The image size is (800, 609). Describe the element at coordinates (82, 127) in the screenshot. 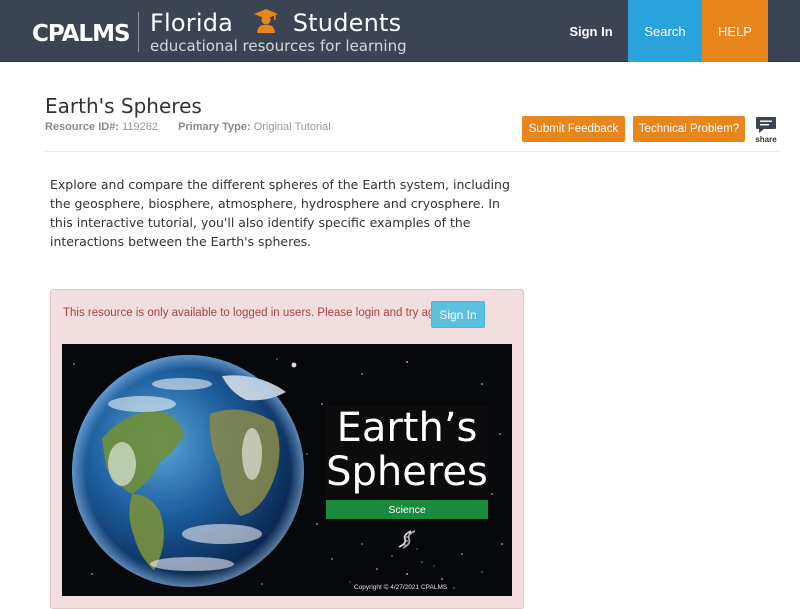

I see `resource-id-label: Resource ID#:` at that location.